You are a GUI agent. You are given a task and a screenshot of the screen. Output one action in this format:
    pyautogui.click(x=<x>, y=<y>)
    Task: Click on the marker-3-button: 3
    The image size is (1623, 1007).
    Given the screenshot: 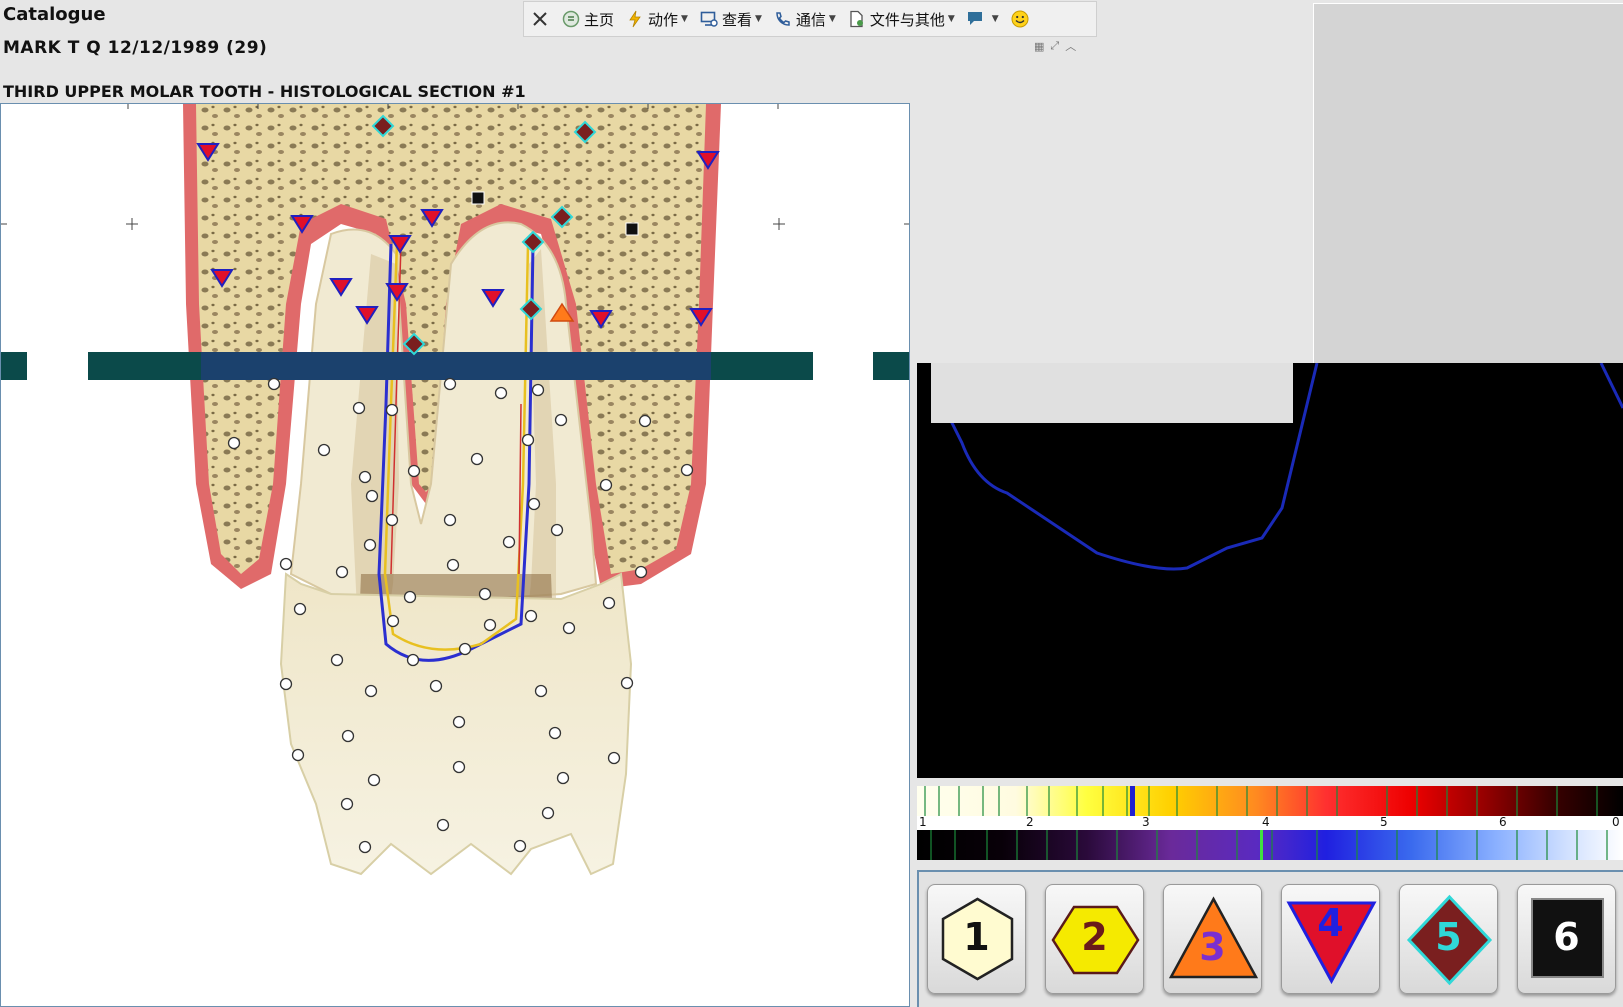 What is the action you would take?
    pyautogui.click(x=1212, y=939)
    